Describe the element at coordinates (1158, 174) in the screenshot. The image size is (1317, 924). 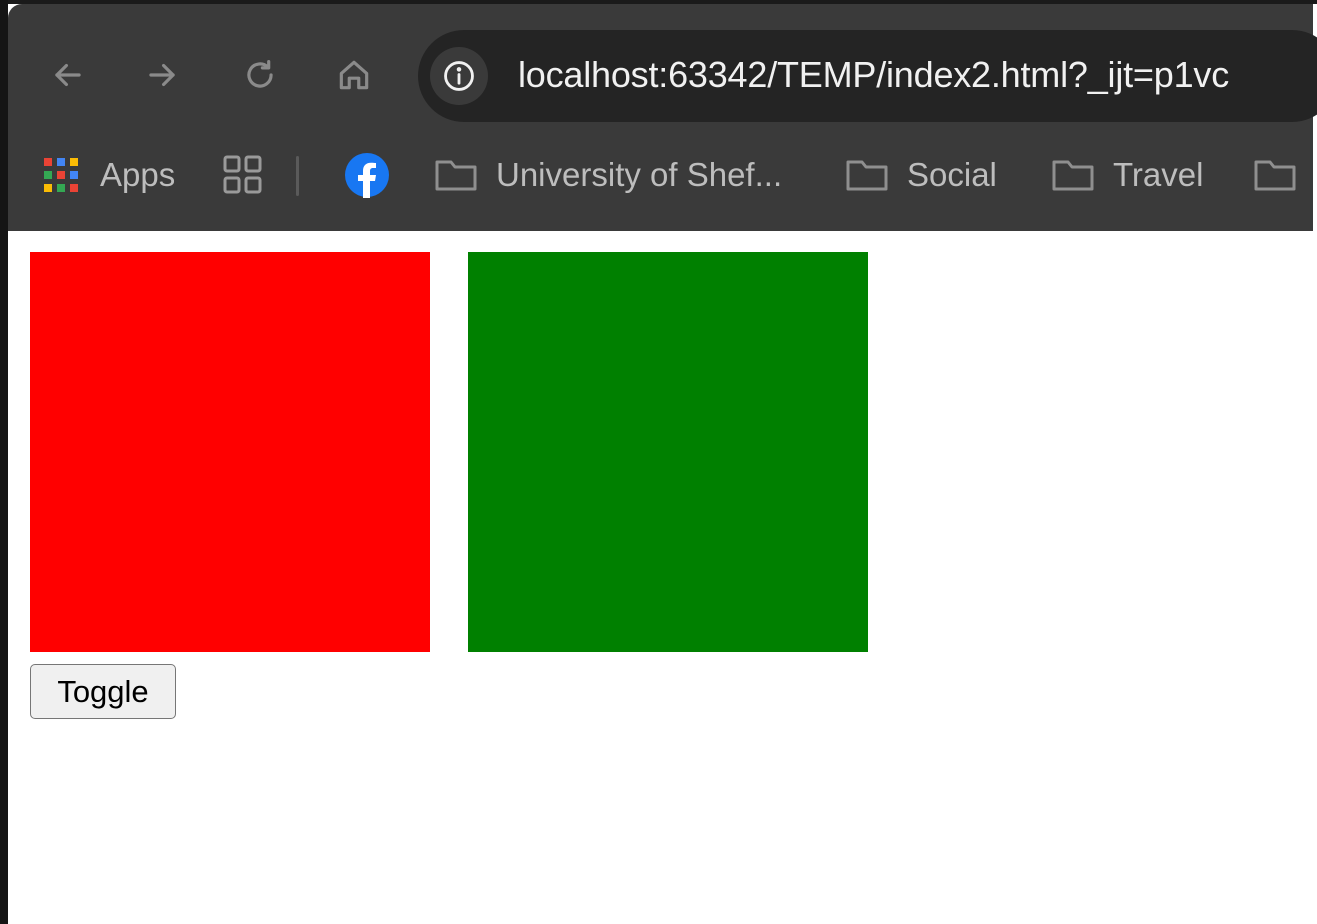
I see `bookmark-label: Travel` at that location.